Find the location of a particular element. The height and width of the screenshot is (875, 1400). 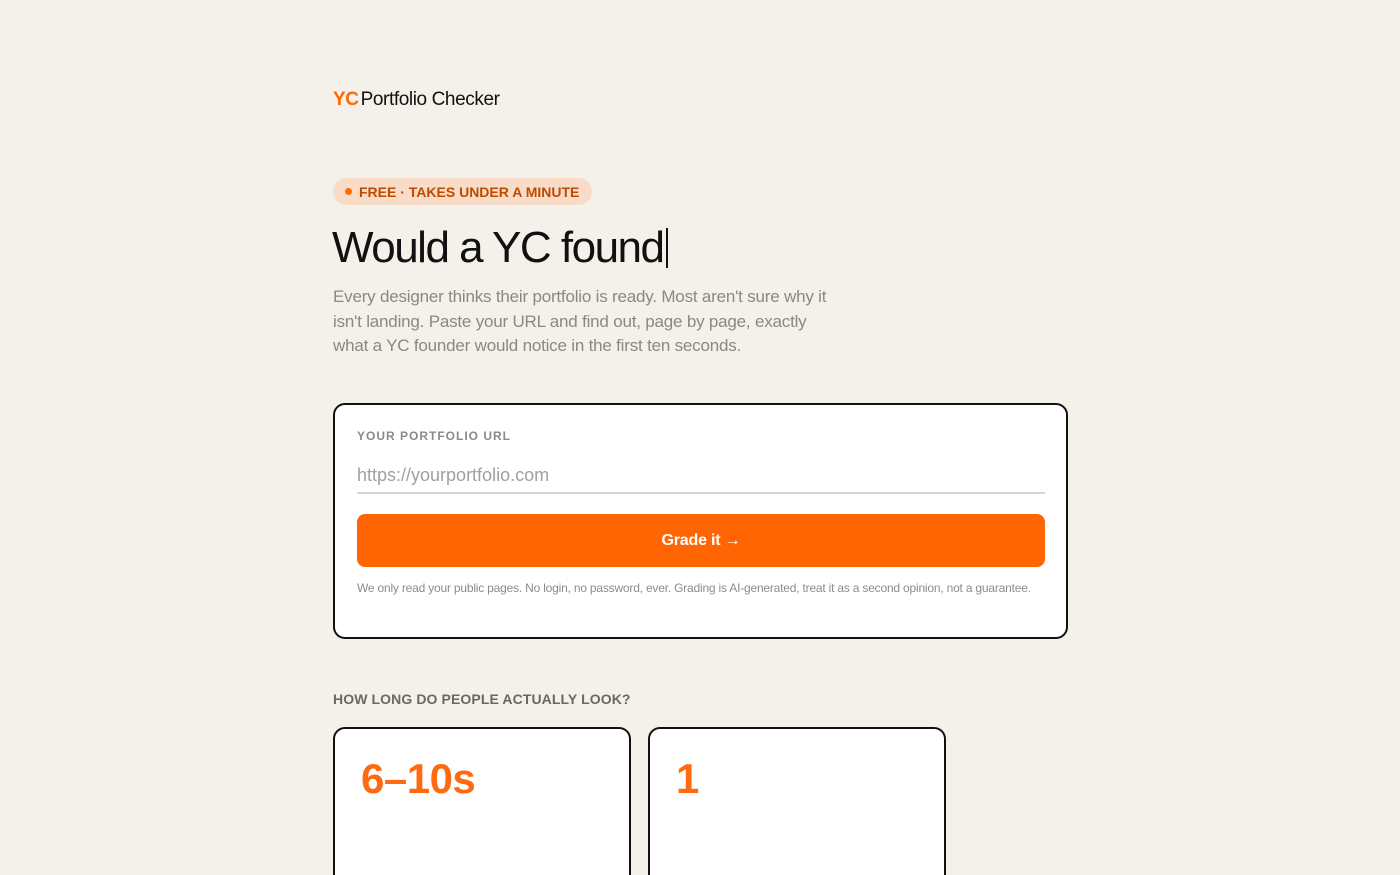

stat-card: 6–10s is located at coordinates (482, 801).